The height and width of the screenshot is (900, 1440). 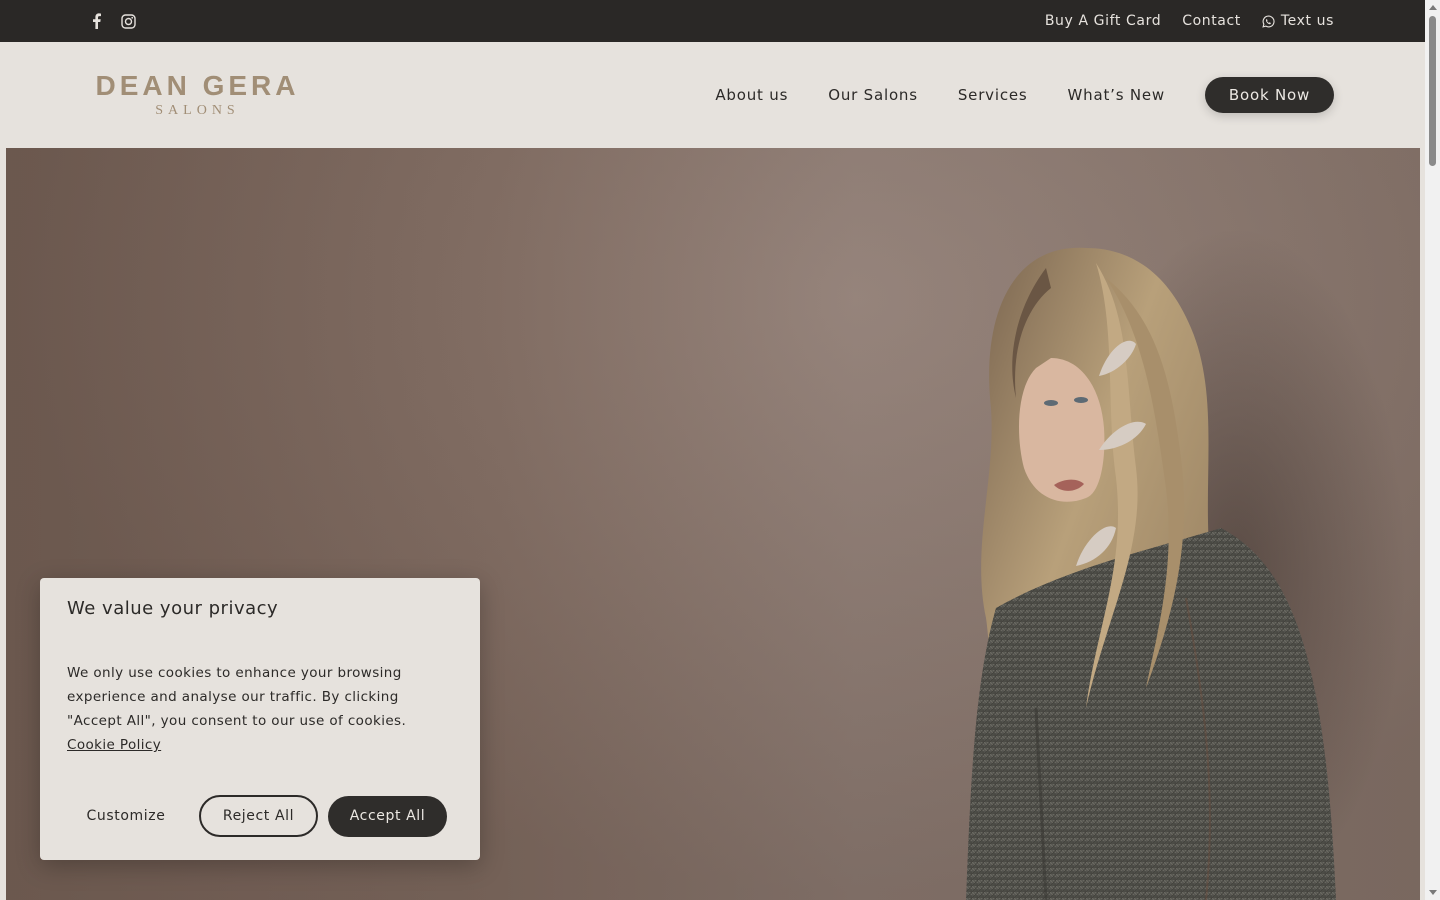 I want to click on nav-whats-new: What’s New, so click(x=1116, y=95).